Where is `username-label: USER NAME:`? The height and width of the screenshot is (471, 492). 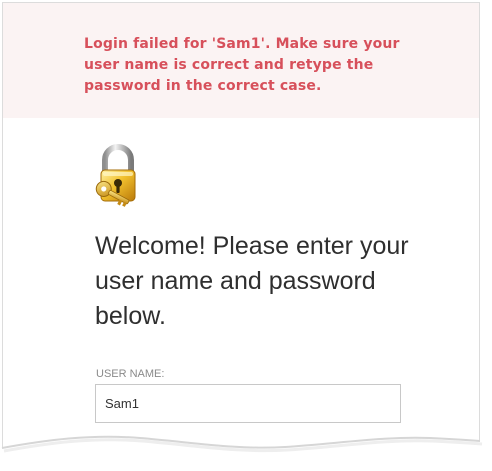 username-label: USER NAME: is located at coordinates (130, 374).